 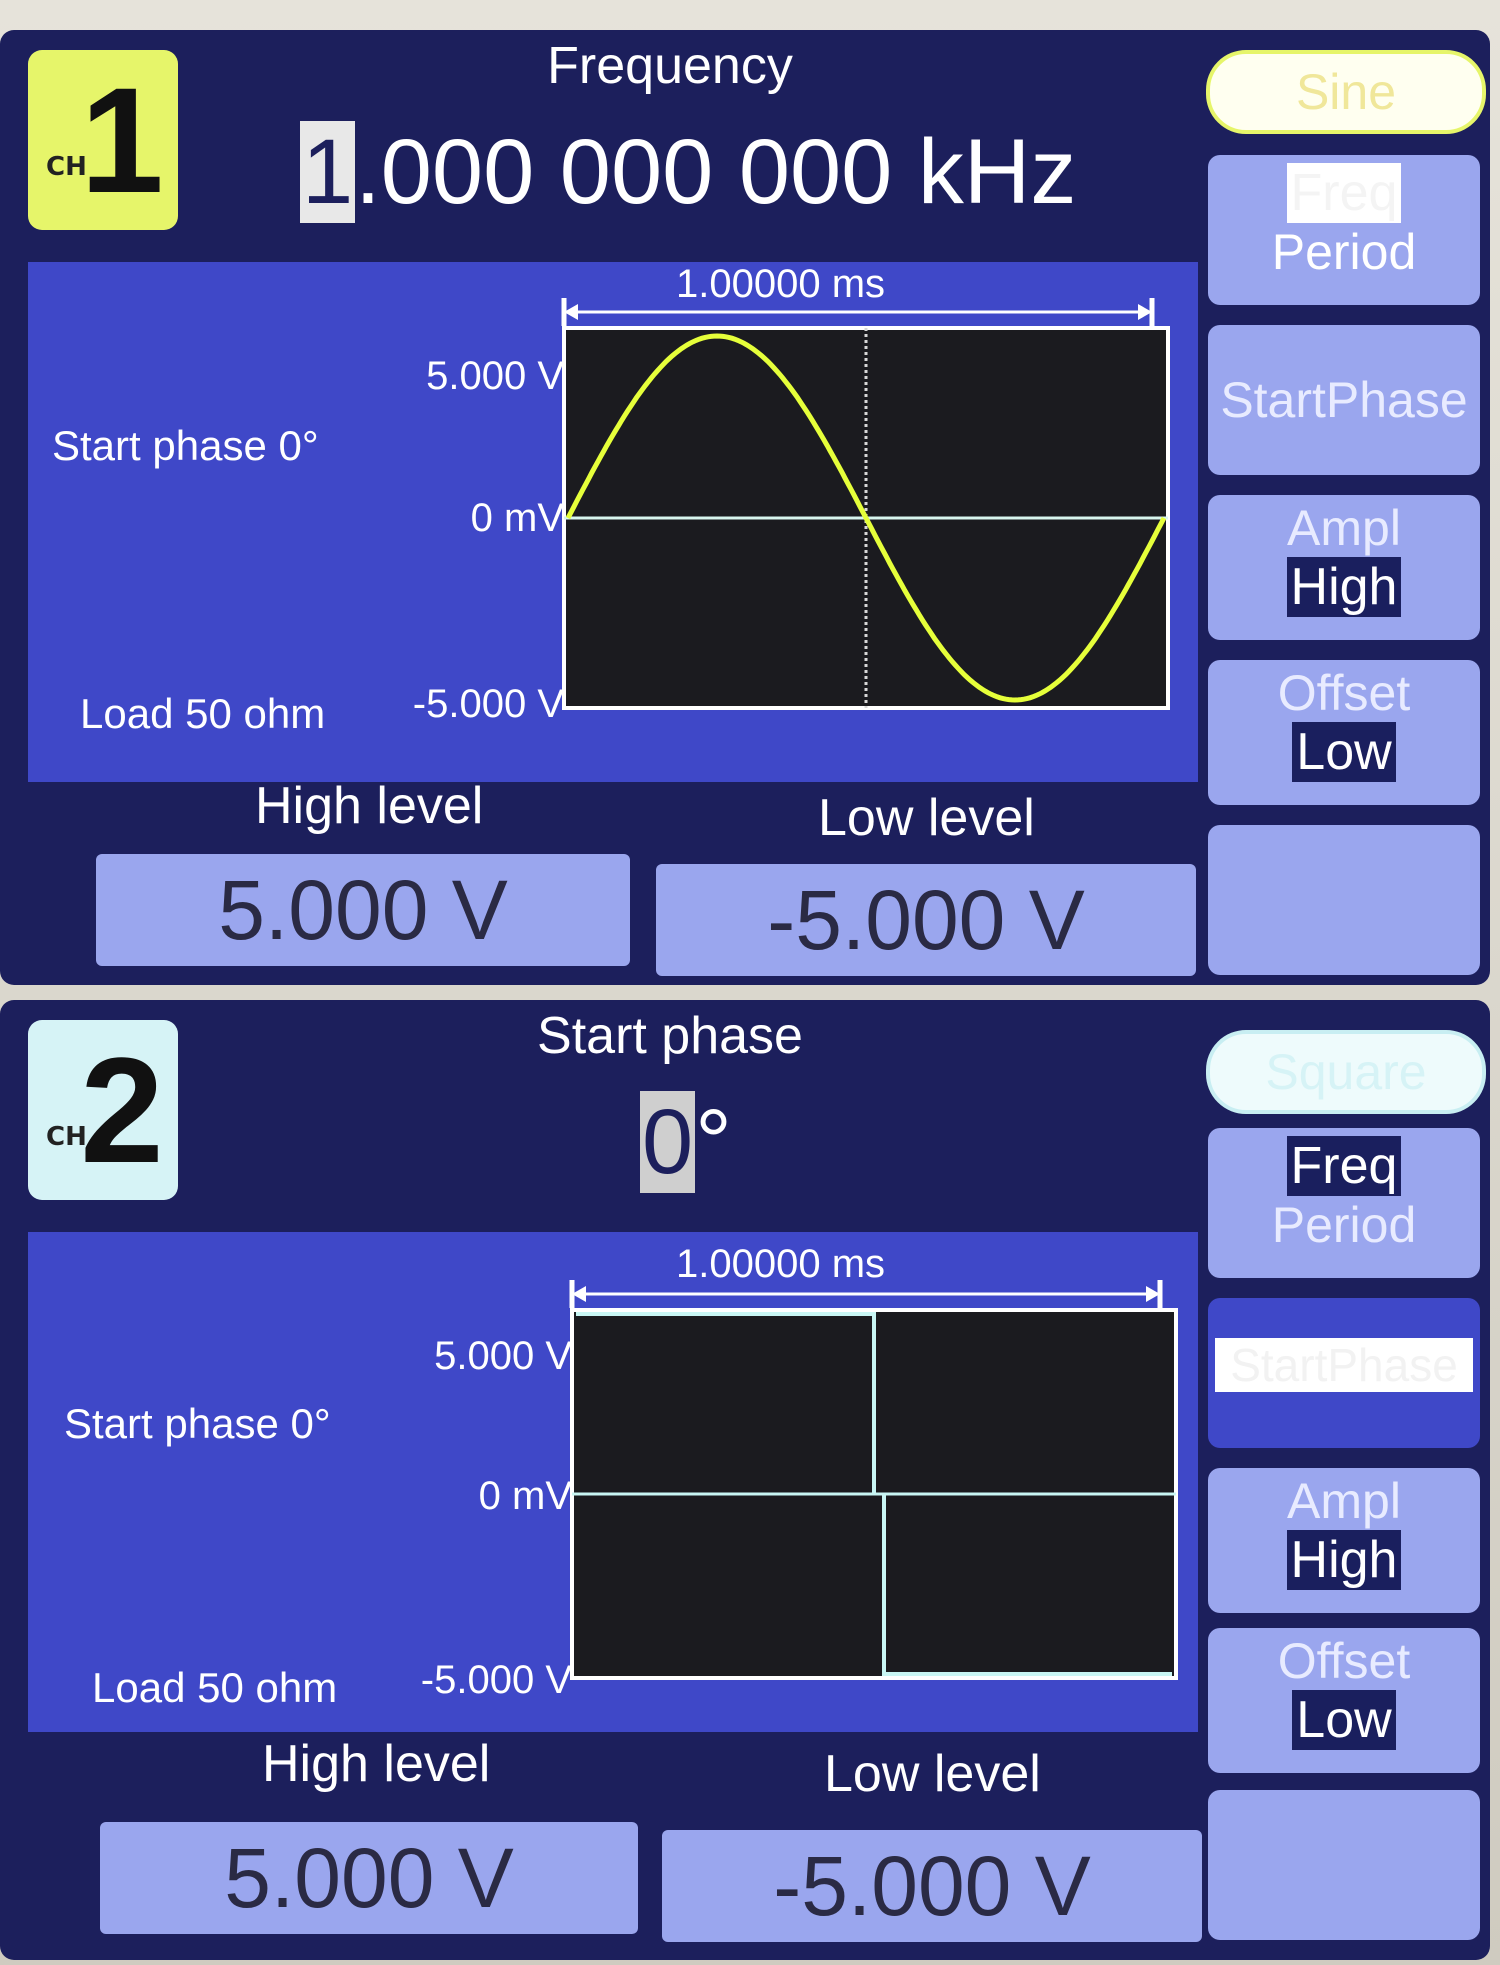 I want to click on channel1-empty-key, so click(x=1344, y=900).